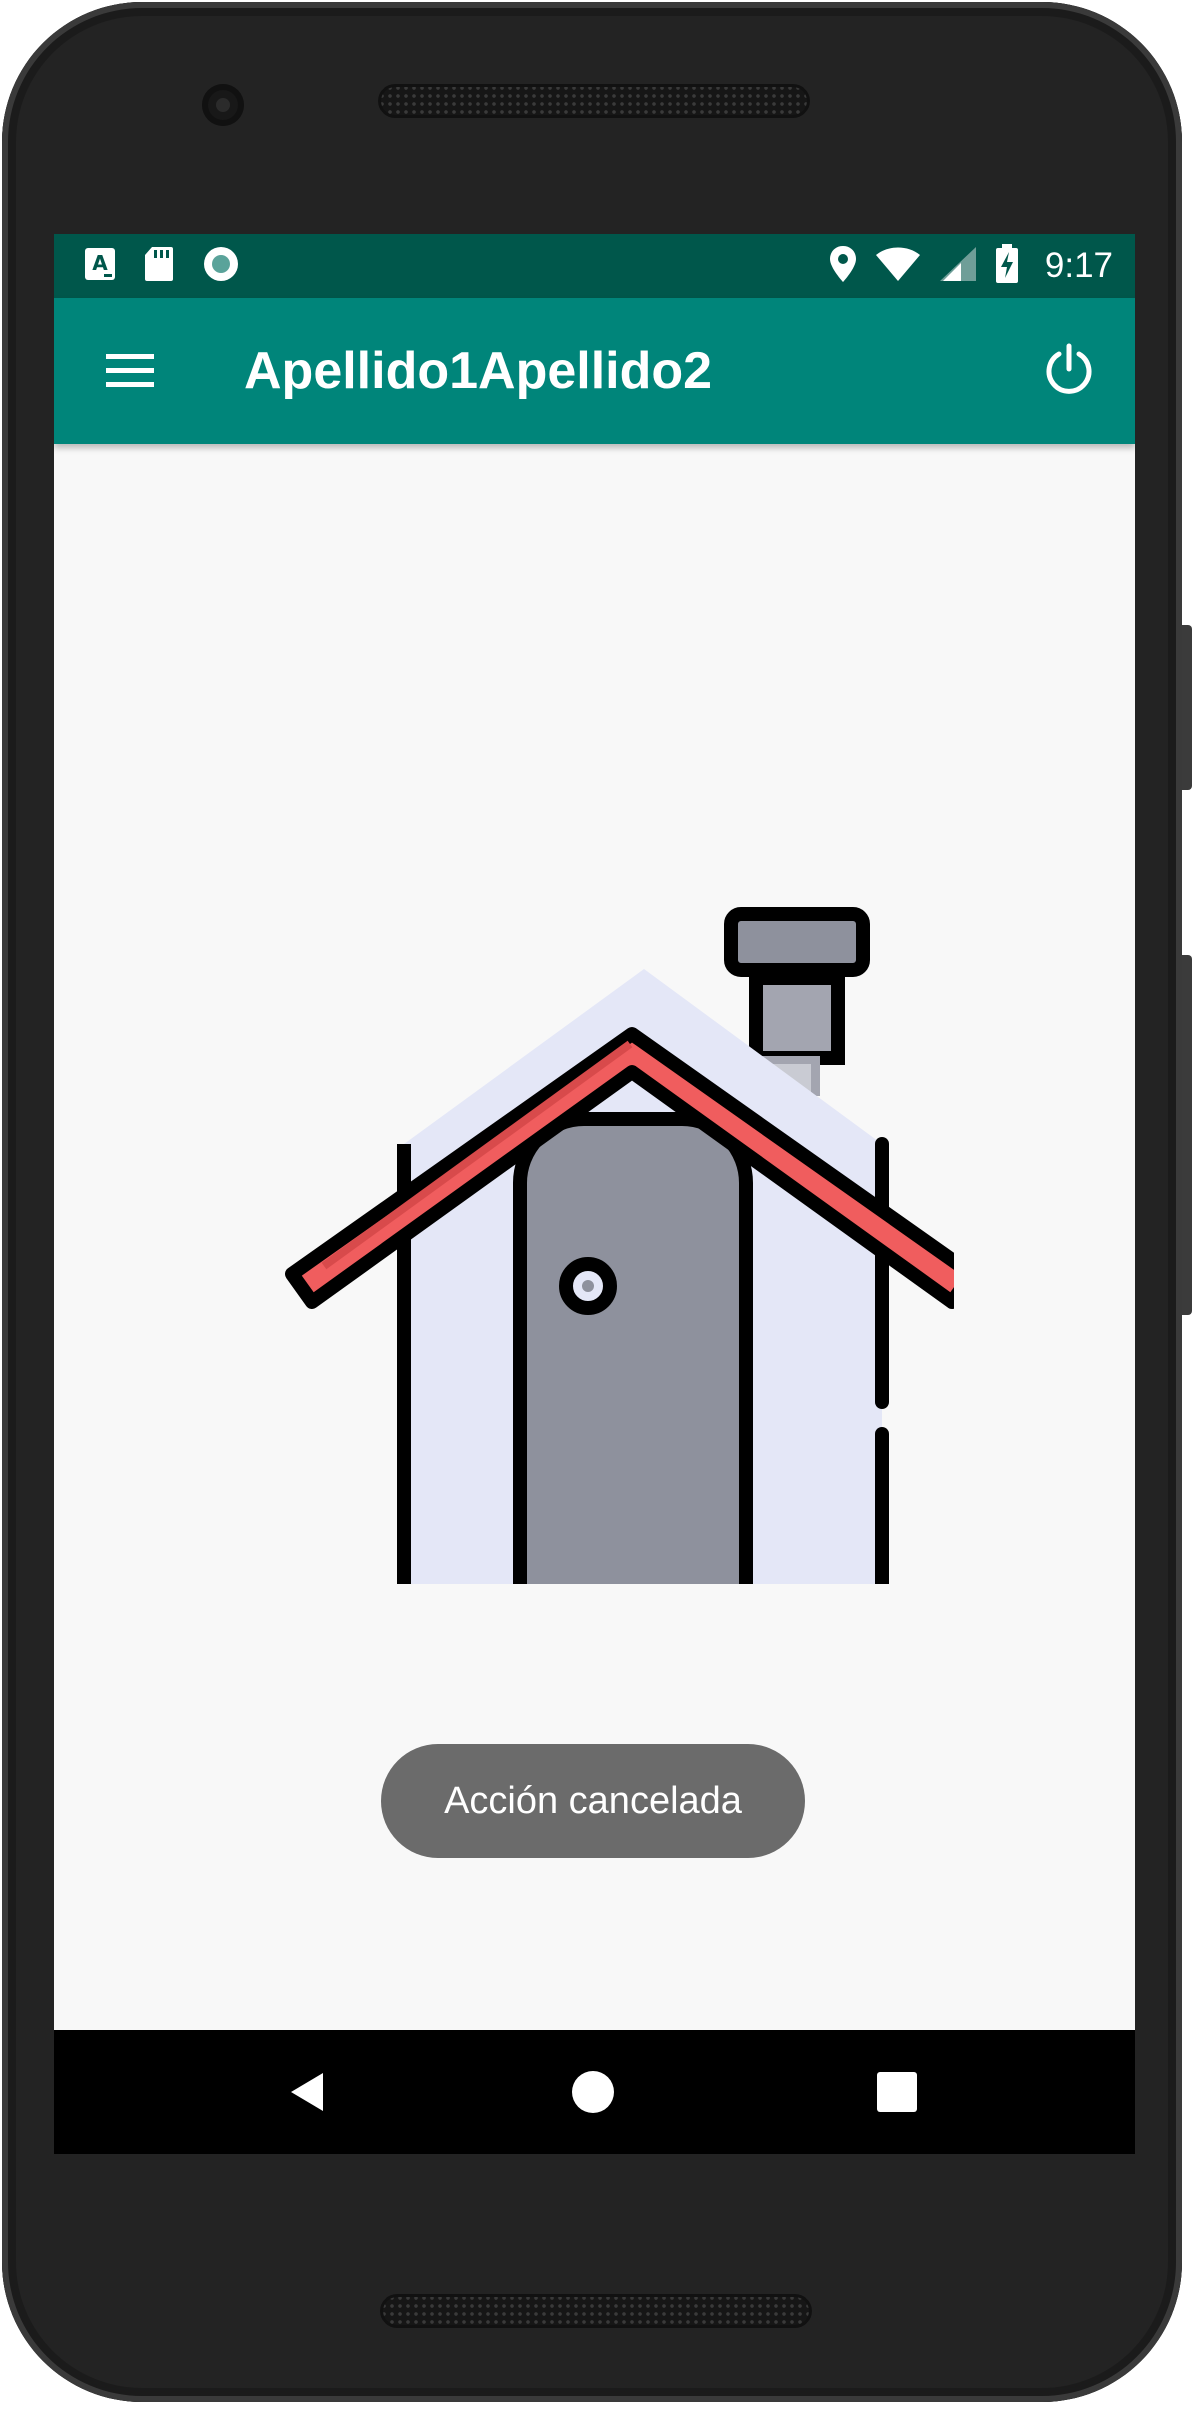 The image size is (1194, 2409). What do you see at coordinates (100, 263) in the screenshot?
I see `svg-text: A` at bounding box center [100, 263].